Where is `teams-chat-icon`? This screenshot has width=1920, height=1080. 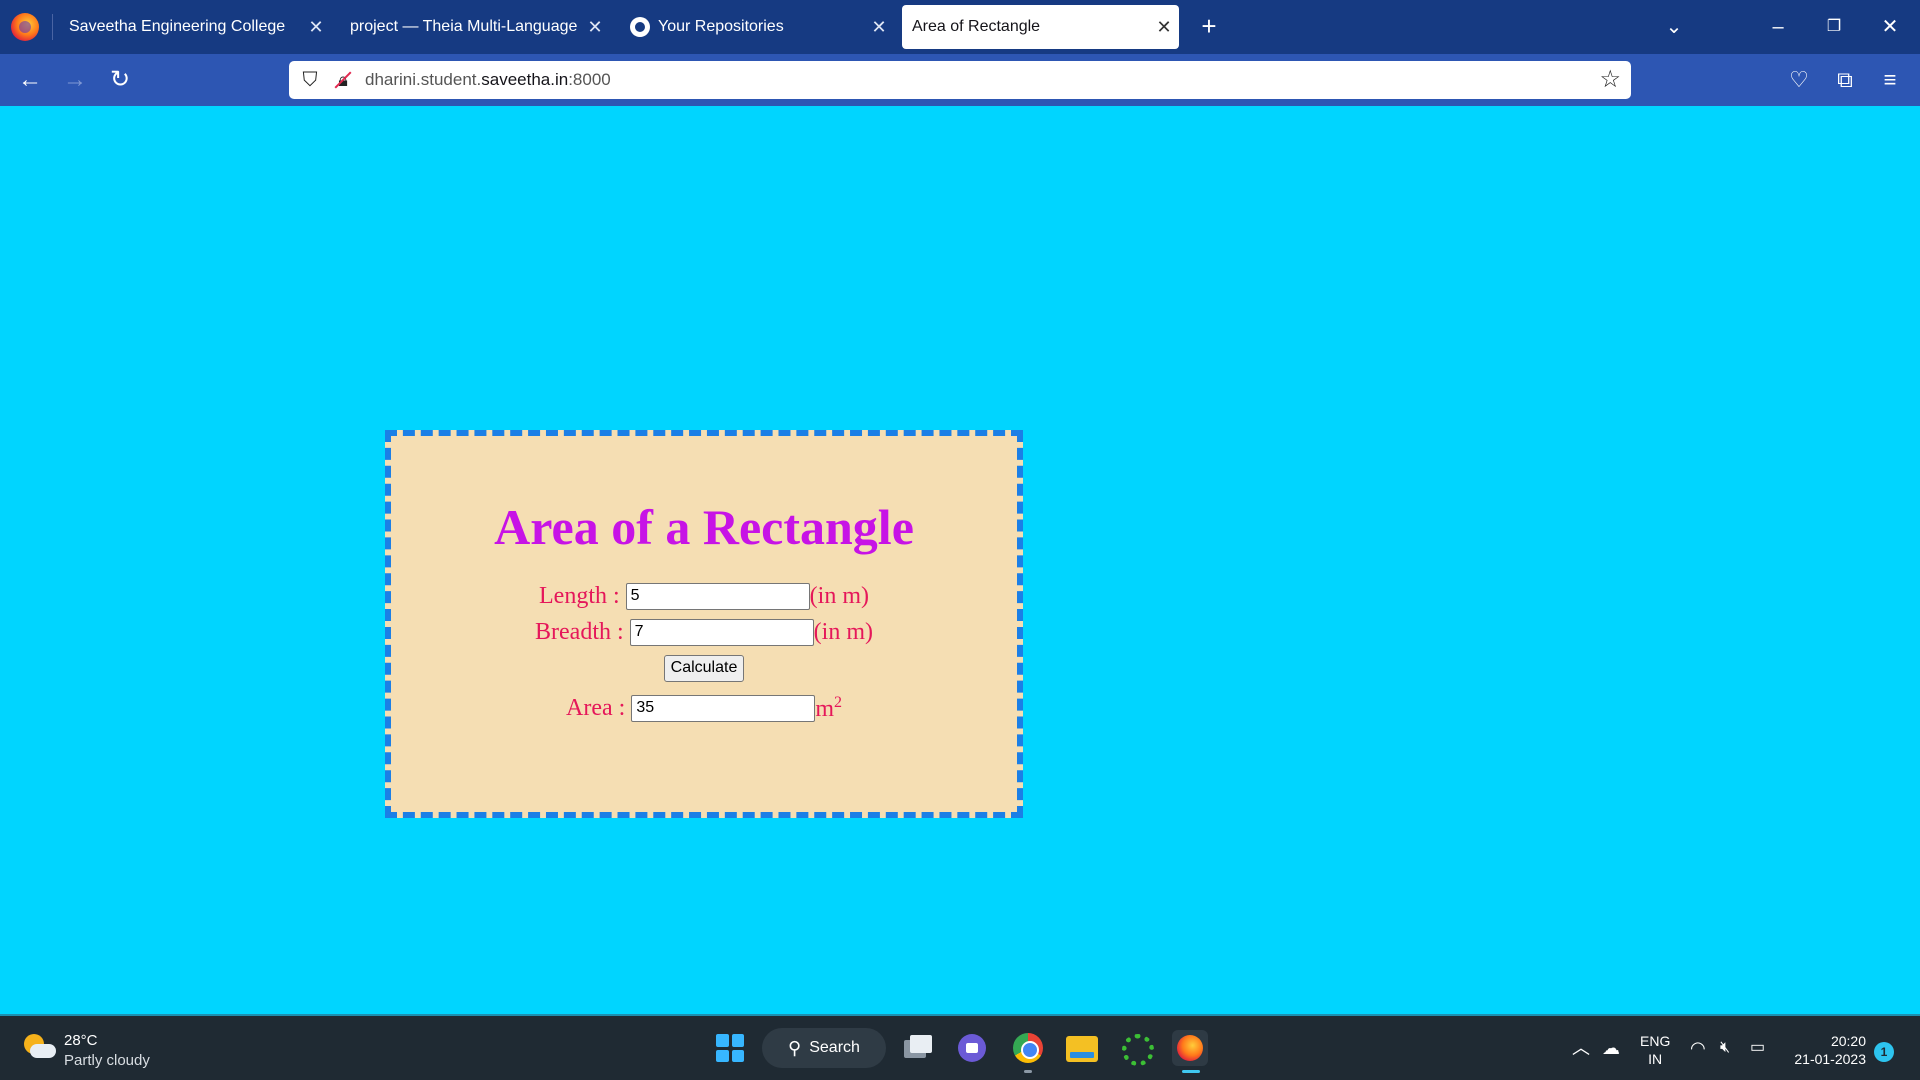
teams-chat-icon is located at coordinates (972, 1048).